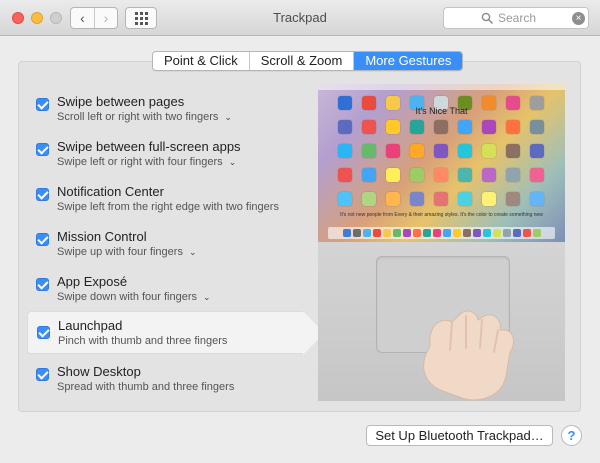 The image size is (600, 463). I want to click on gesture-subtitle: Pinch with thumb and three fingers, so click(143, 341).